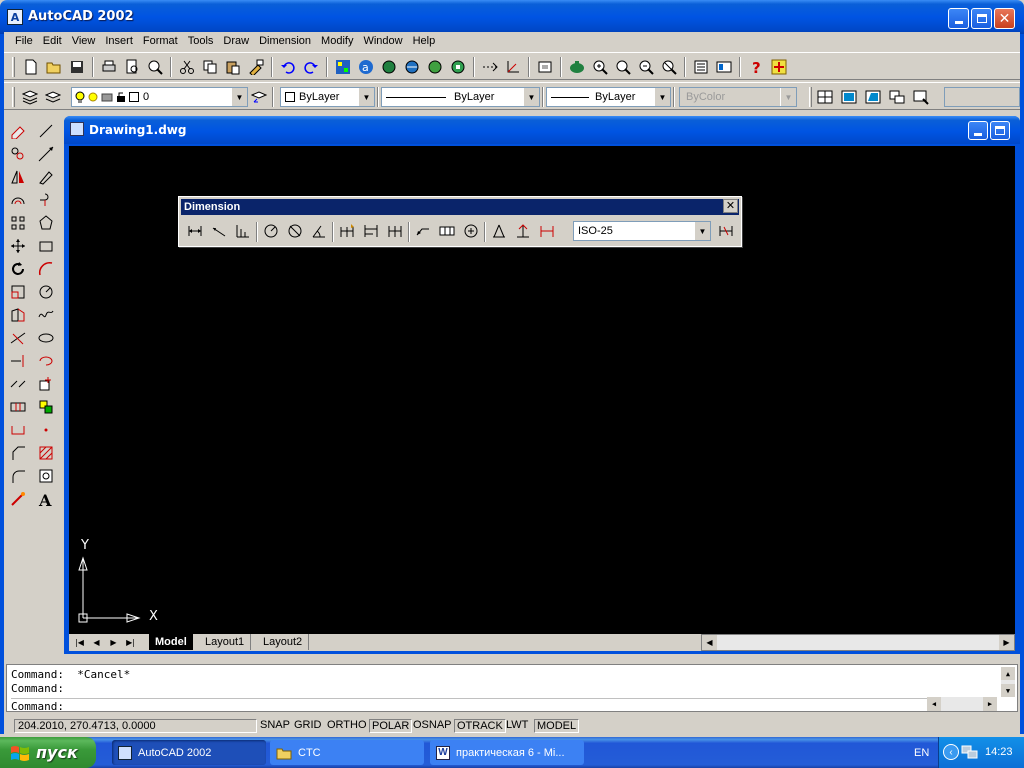 This screenshot has height=768, width=1024. Describe the element at coordinates (18, 131) in the screenshot. I see `erase-icon` at that location.